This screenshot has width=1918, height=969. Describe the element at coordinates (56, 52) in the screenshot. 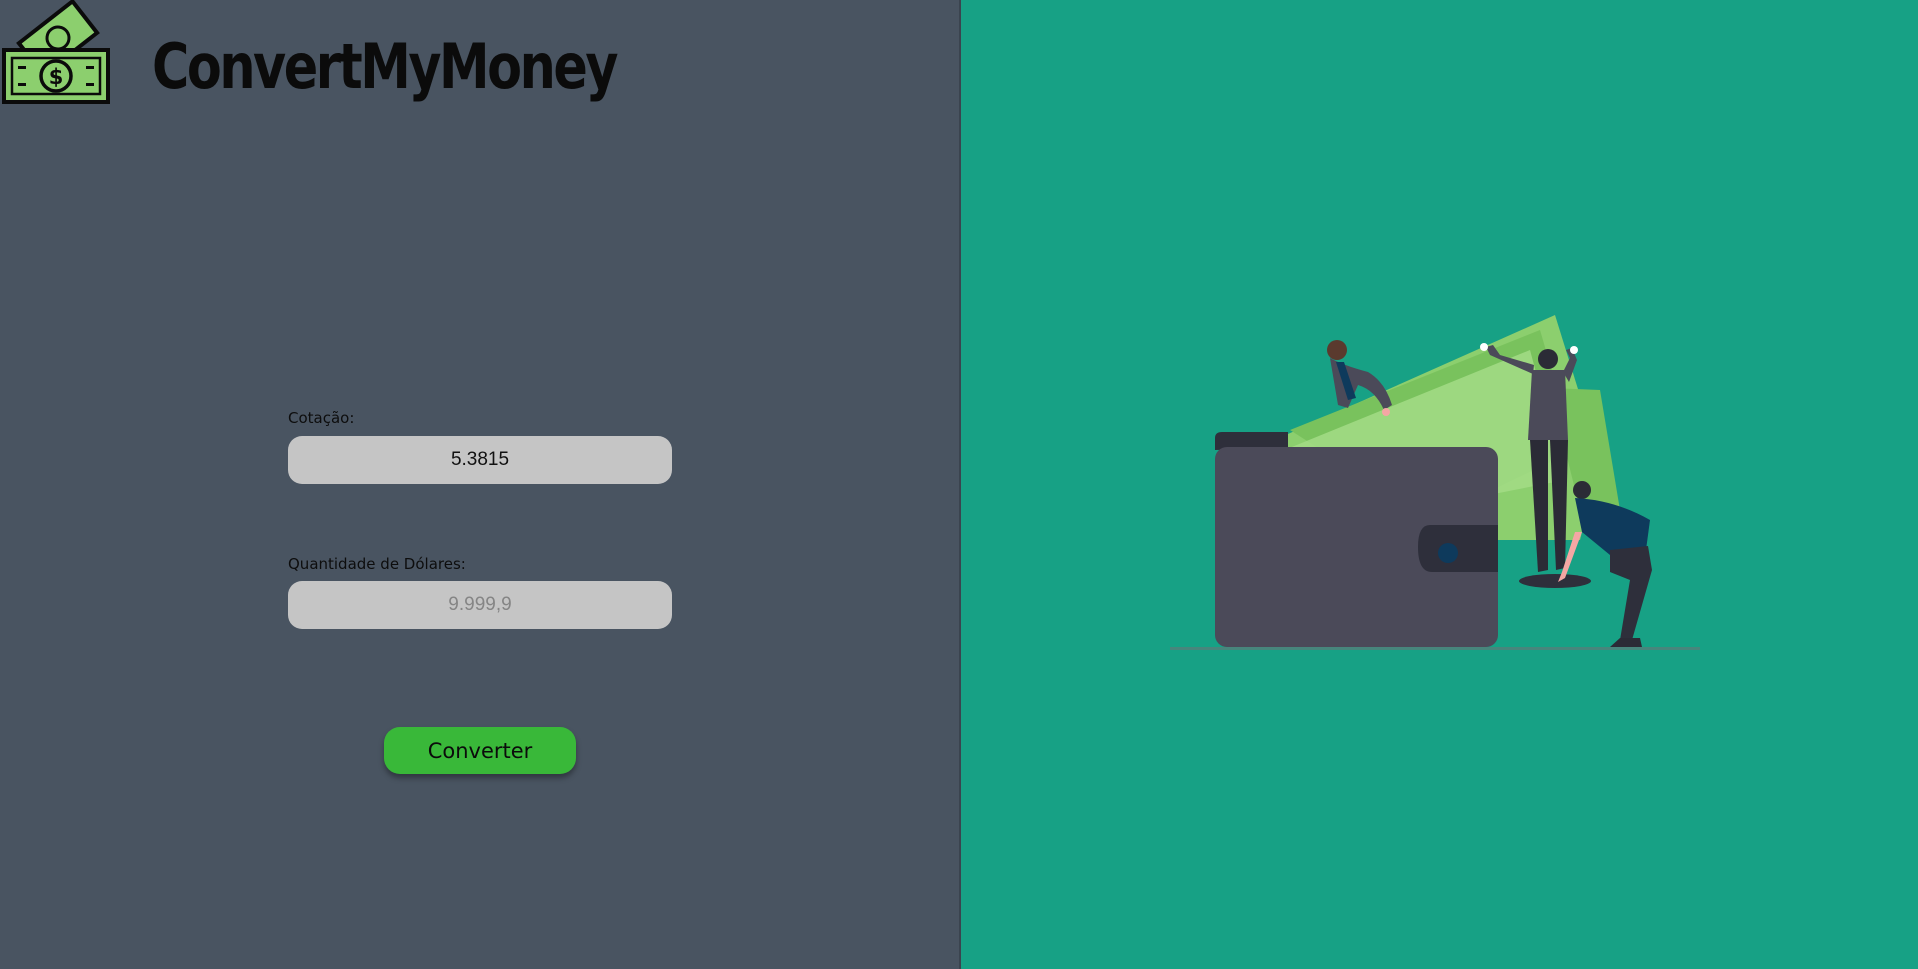

I see `money-bills-logo-icon: $` at that location.